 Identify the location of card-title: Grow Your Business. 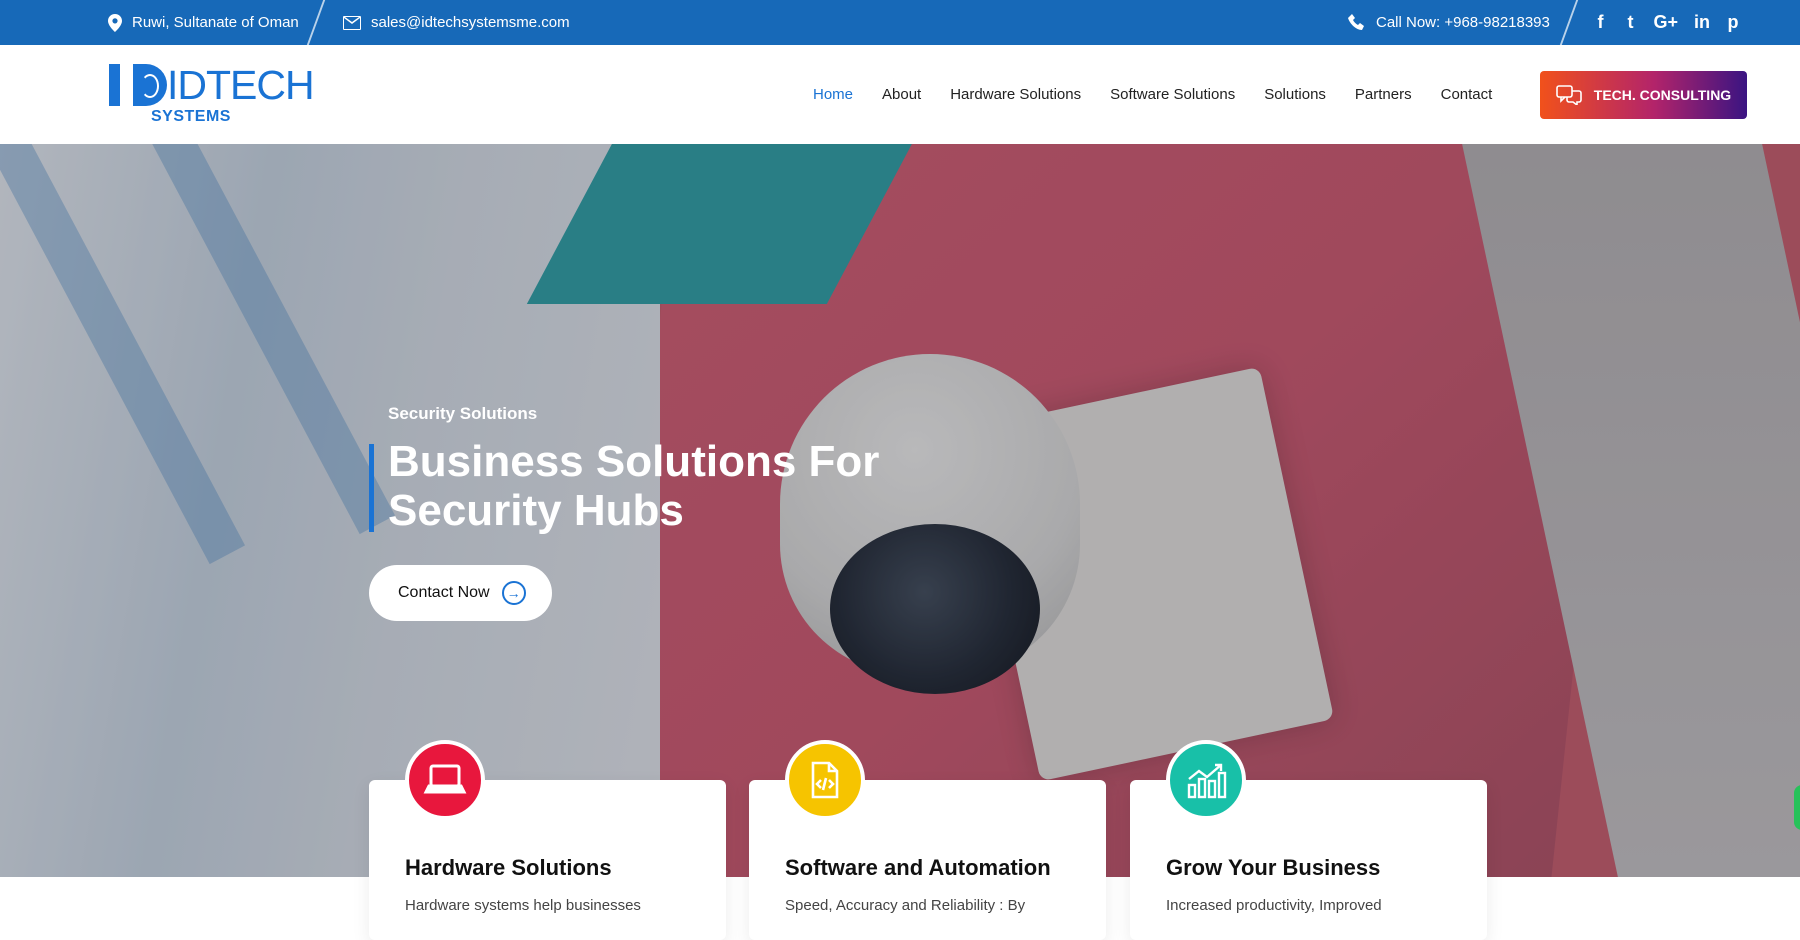
(1273, 867).